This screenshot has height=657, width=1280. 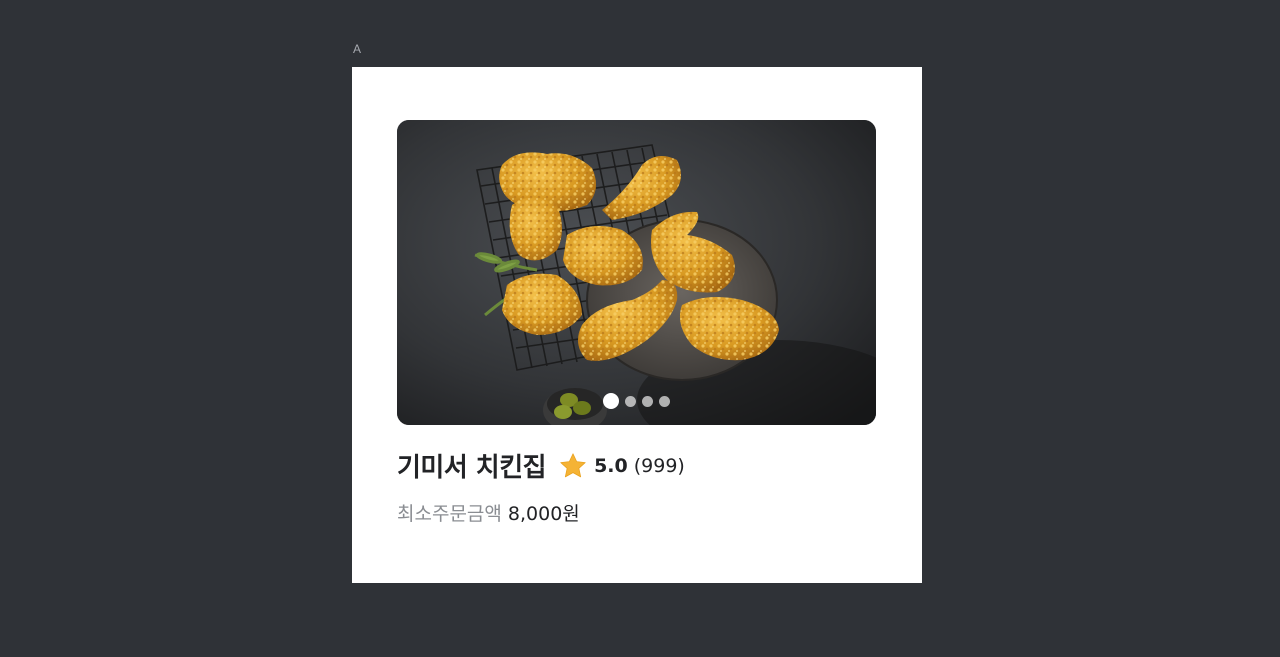 What do you see at coordinates (659, 465) in the screenshot?
I see `review-count: (999)` at bounding box center [659, 465].